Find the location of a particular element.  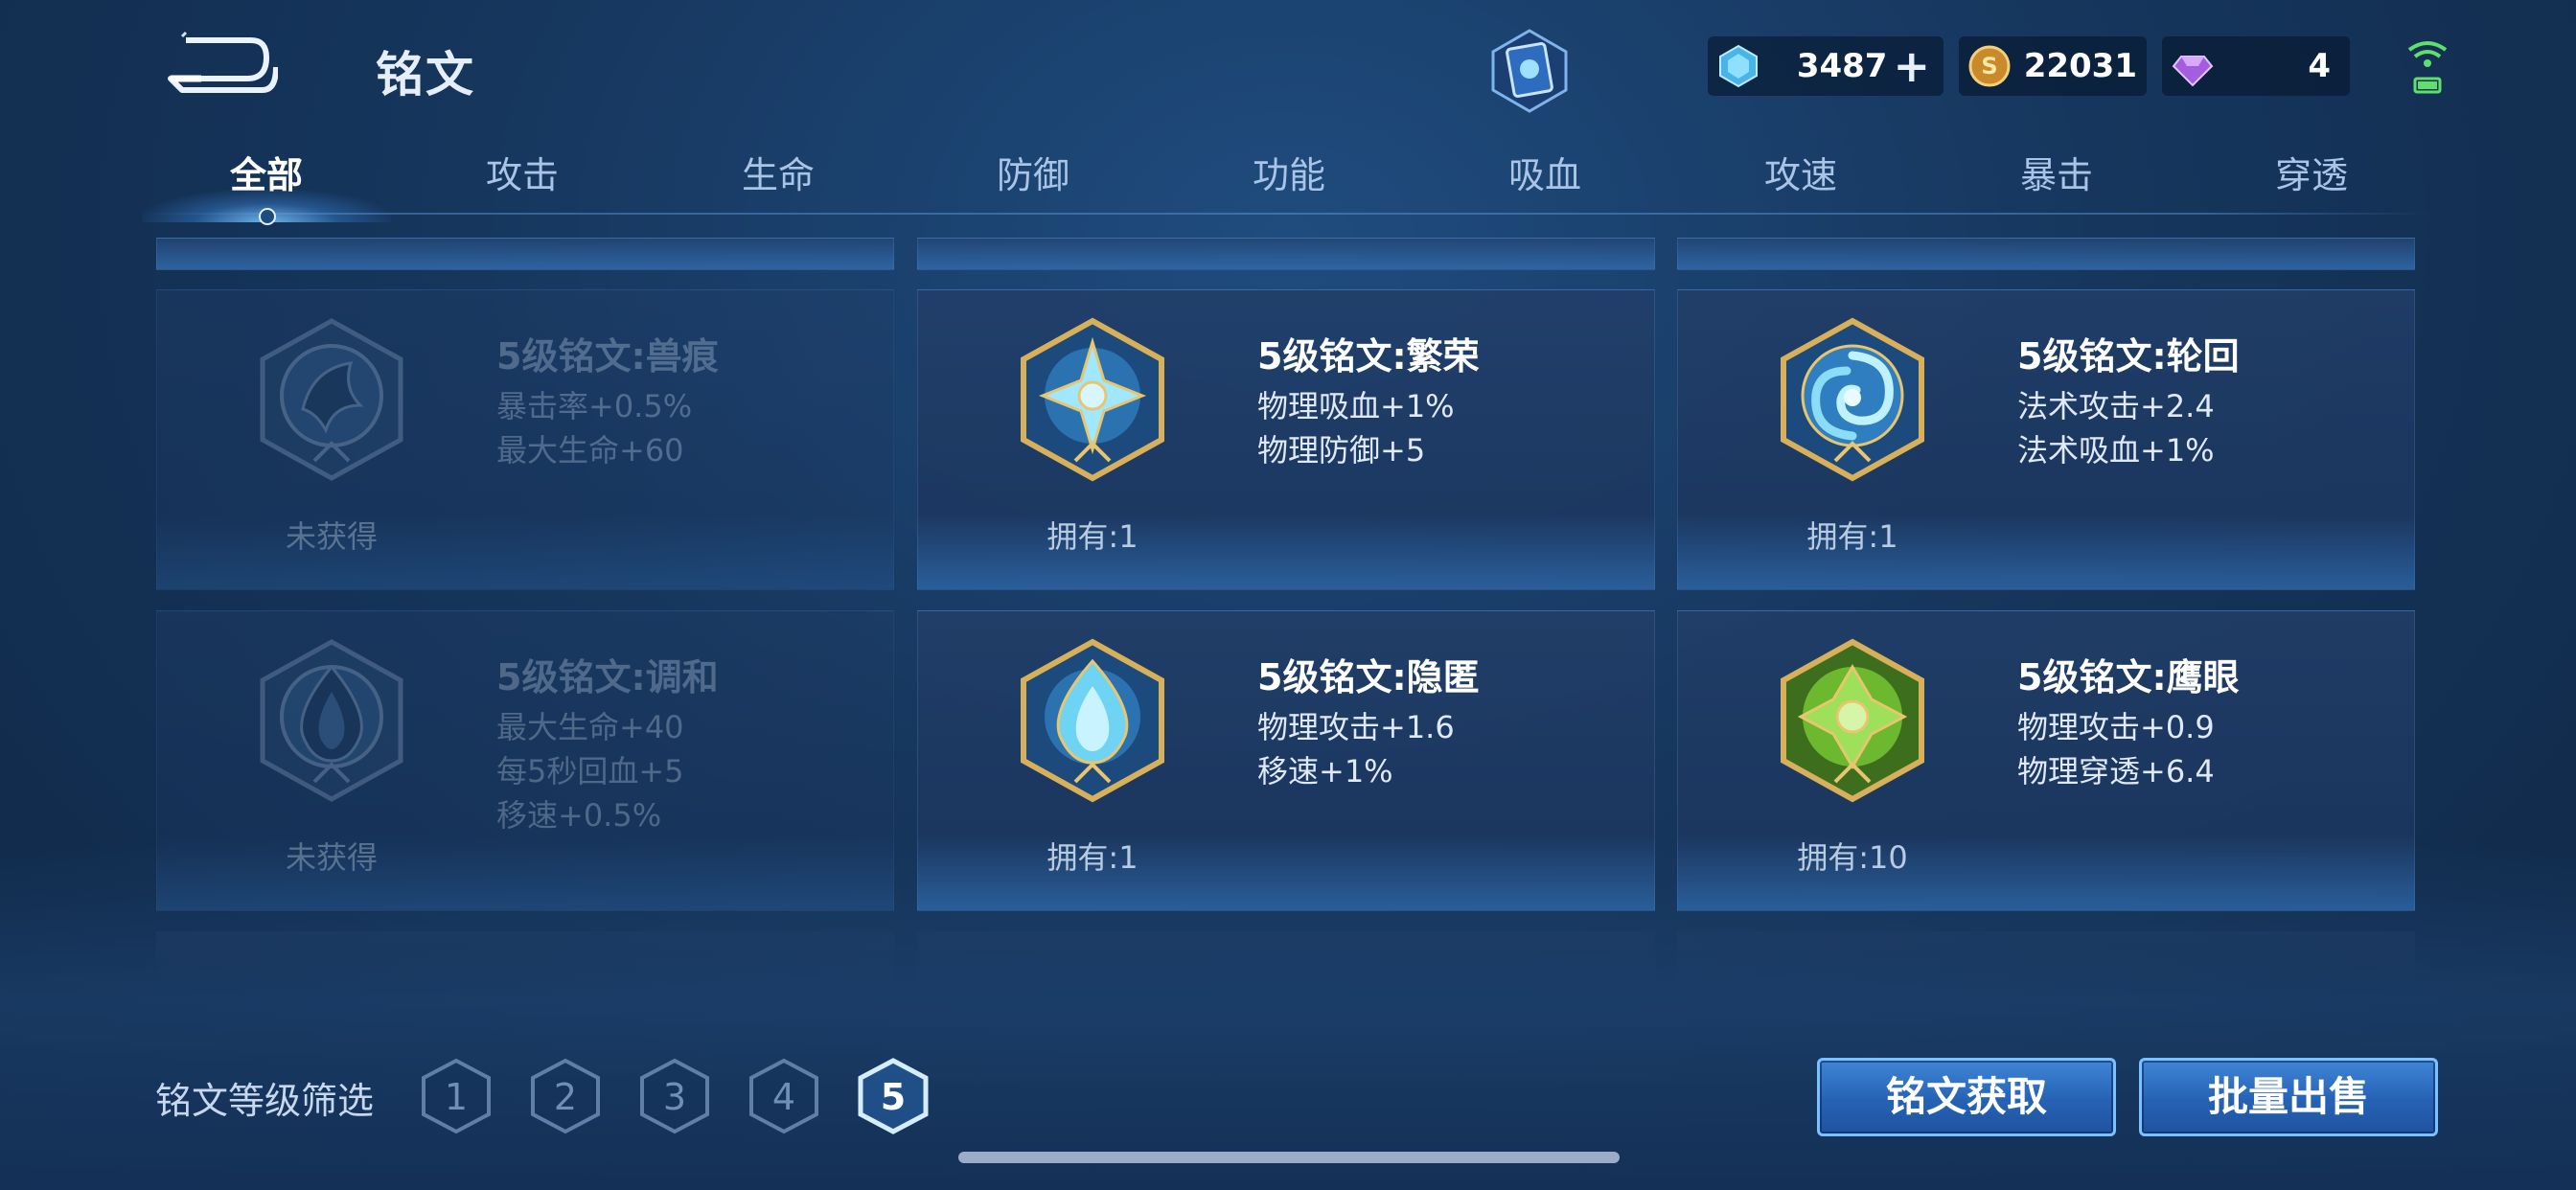

level-filter-label: 铭文等级筛选 is located at coordinates (265, 1101).